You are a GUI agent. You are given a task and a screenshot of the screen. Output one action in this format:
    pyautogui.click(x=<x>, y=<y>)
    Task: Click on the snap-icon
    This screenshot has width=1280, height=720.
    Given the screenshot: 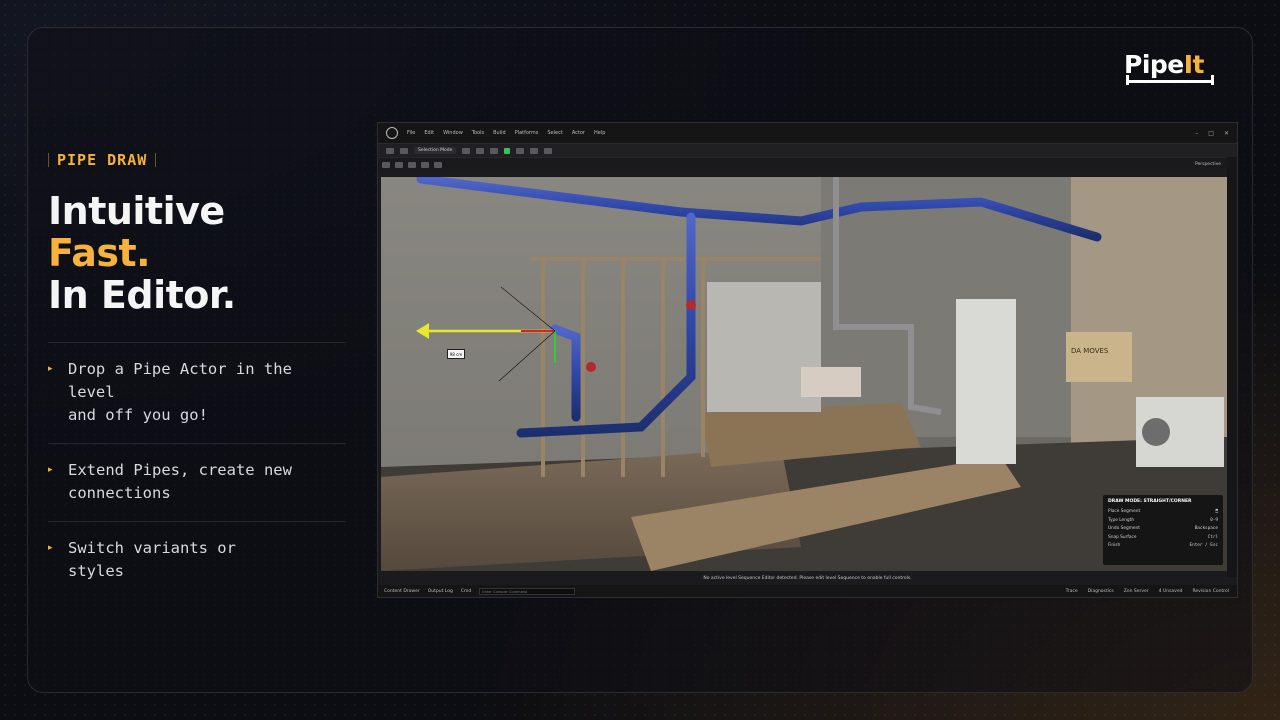 What is the action you would take?
    pyautogui.click(x=438, y=164)
    